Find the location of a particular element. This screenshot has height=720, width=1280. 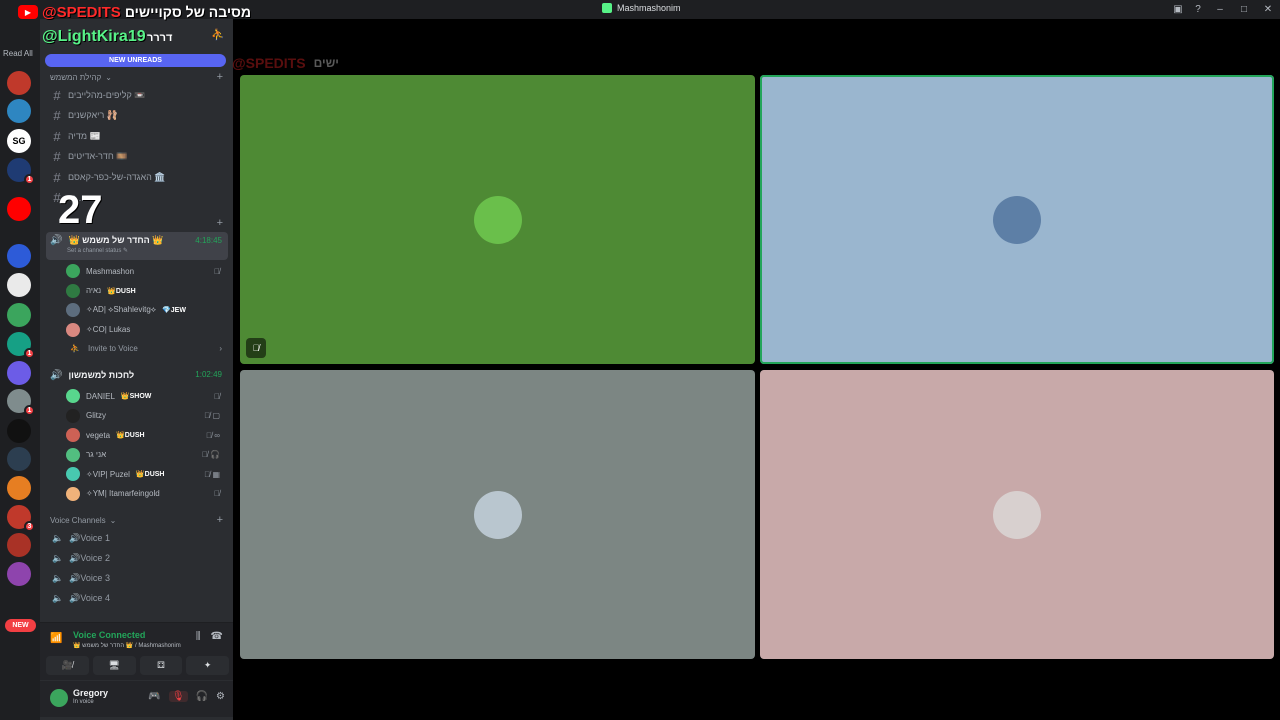

voice-channel: 🔈 🔊Voice 2 is located at coordinates (137, 558).